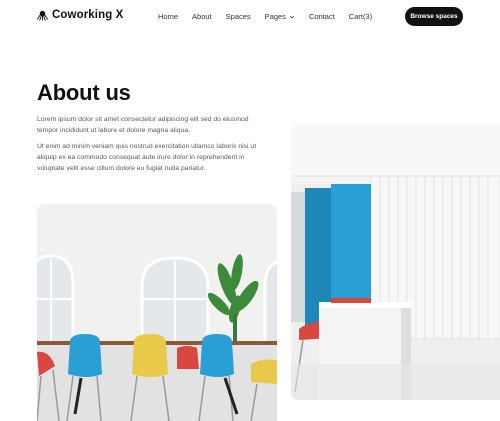 The height and width of the screenshot is (421, 500). I want to click on nav-cart-label: Cart(3), so click(360, 16).